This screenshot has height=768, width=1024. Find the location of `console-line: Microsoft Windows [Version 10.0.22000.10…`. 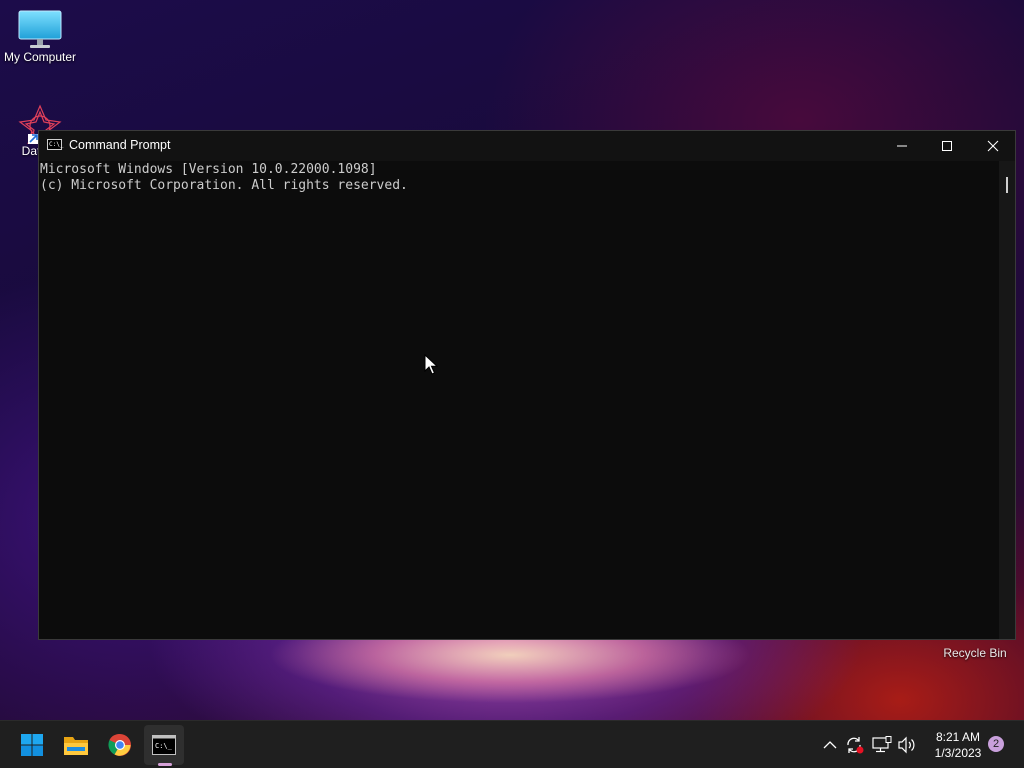

console-line: Microsoft Windows [Version 10.0.22000.10… is located at coordinates (208, 169).